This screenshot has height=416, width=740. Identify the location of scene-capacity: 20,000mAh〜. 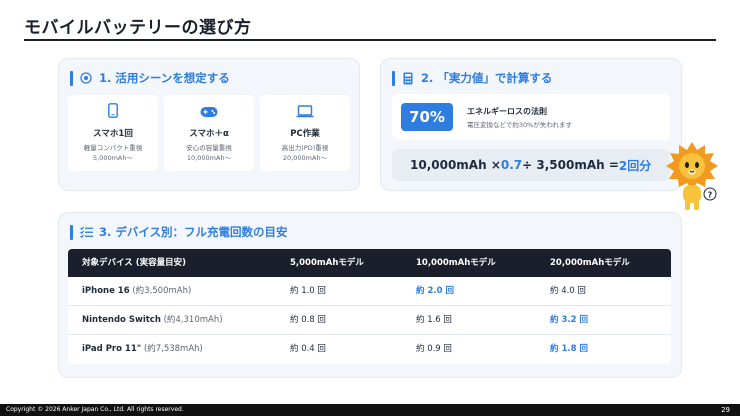
(305, 158).